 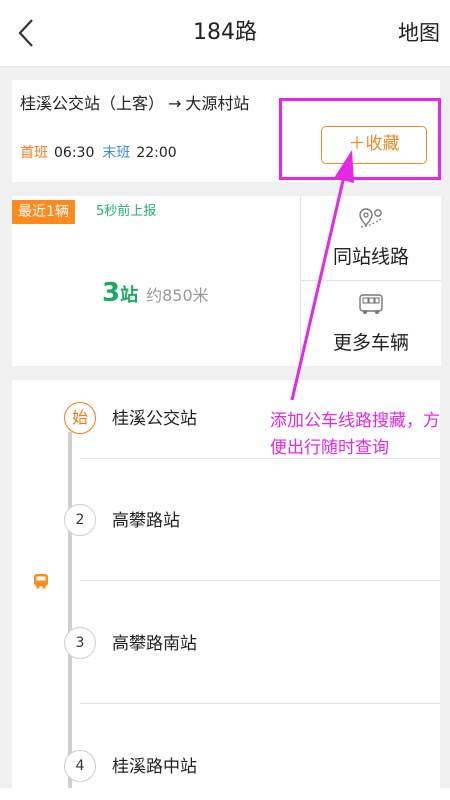 What do you see at coordinates (80, 766) in the screenshot?
I see `stop-number-marker: 4` at bounding box center [80, 766].